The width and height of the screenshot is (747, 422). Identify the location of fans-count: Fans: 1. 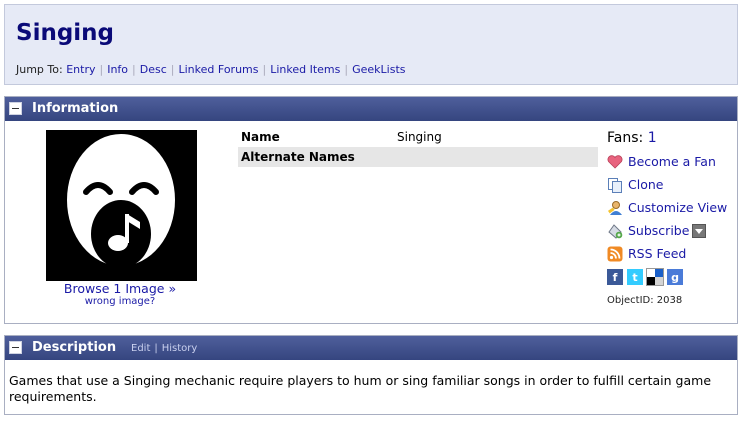
(672, 140).